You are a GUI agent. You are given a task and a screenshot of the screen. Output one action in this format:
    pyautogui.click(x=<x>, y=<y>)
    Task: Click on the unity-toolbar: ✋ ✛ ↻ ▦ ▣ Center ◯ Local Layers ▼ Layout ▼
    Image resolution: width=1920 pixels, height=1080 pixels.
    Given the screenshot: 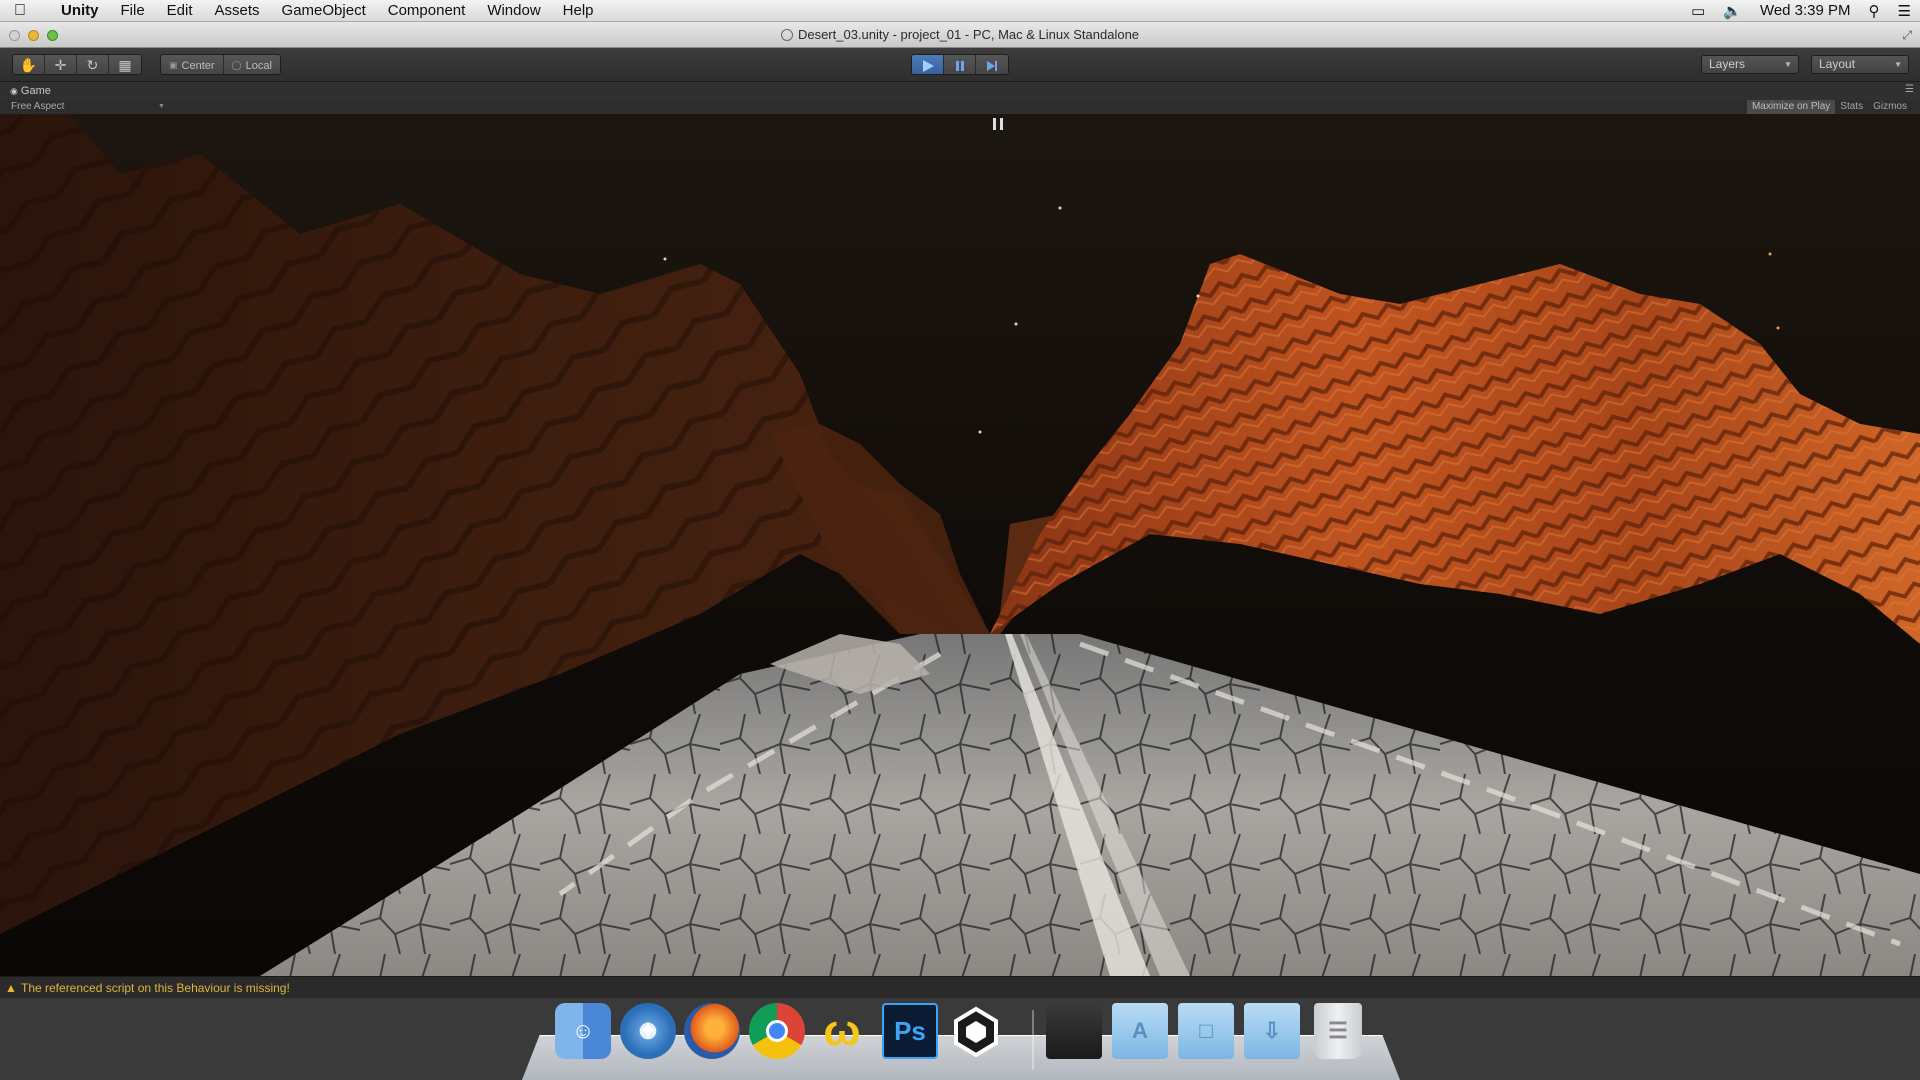 What is the action you would take?
    pyautogui.click(x=960, y=65)
    